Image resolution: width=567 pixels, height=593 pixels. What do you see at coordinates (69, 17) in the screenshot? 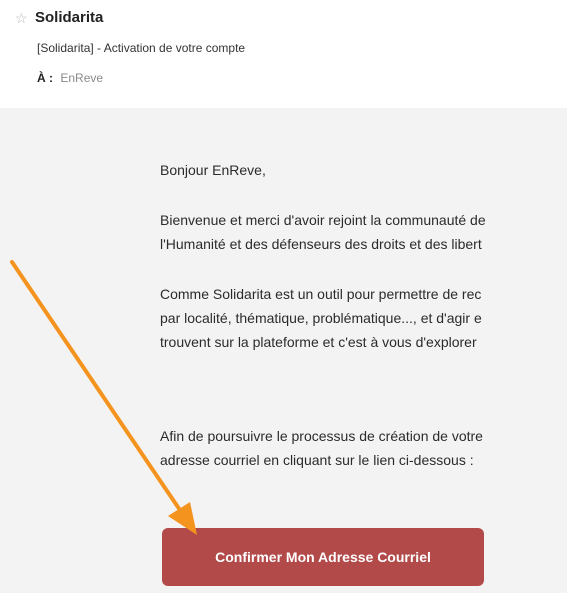
I see `sender-name: Solidarita` at bounding box center [69, 17].